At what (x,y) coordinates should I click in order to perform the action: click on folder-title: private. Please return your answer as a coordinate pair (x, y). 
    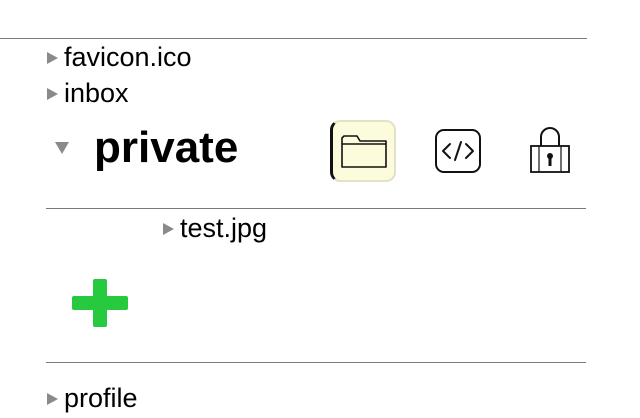
    Looking at the image, I should click on (166, 147).